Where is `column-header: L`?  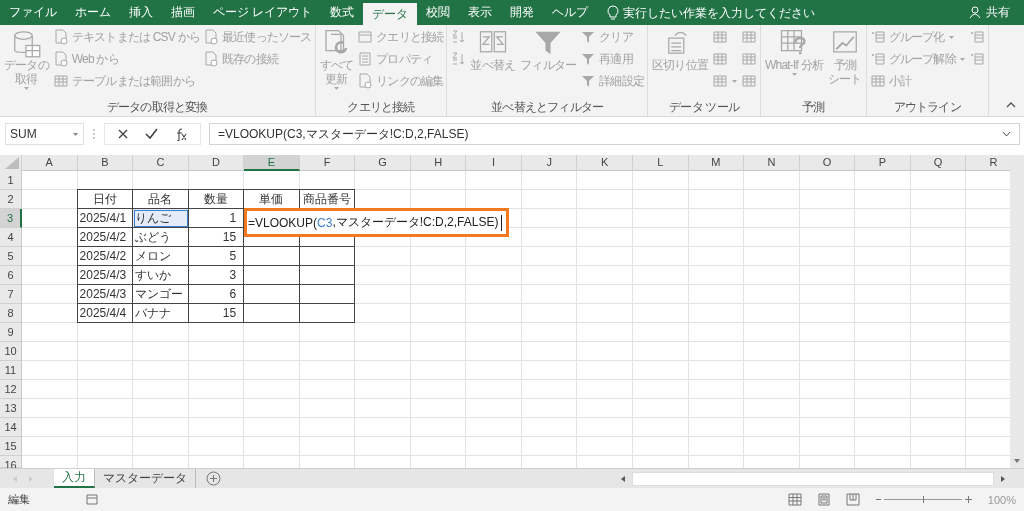
column-header: L is located at coordinates (661, 163).